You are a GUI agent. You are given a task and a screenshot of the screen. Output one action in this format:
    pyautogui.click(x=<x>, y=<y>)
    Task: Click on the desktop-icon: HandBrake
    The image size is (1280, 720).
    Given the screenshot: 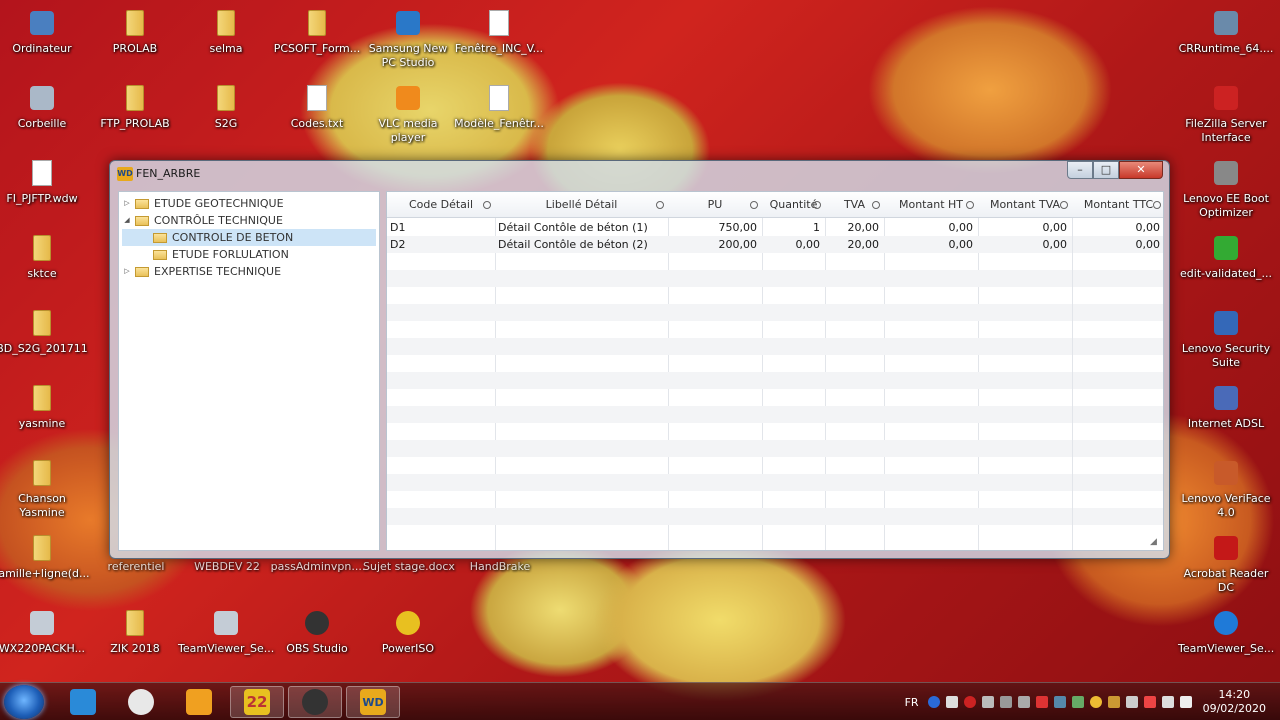 What is the action you would take?
    pyautogui.click(x=500, y=567)
    